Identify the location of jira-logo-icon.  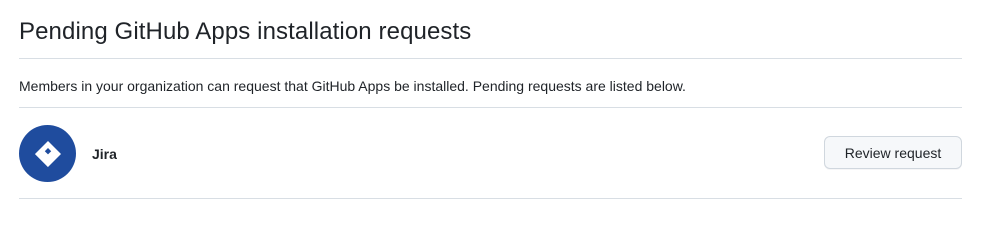
(47, 153).